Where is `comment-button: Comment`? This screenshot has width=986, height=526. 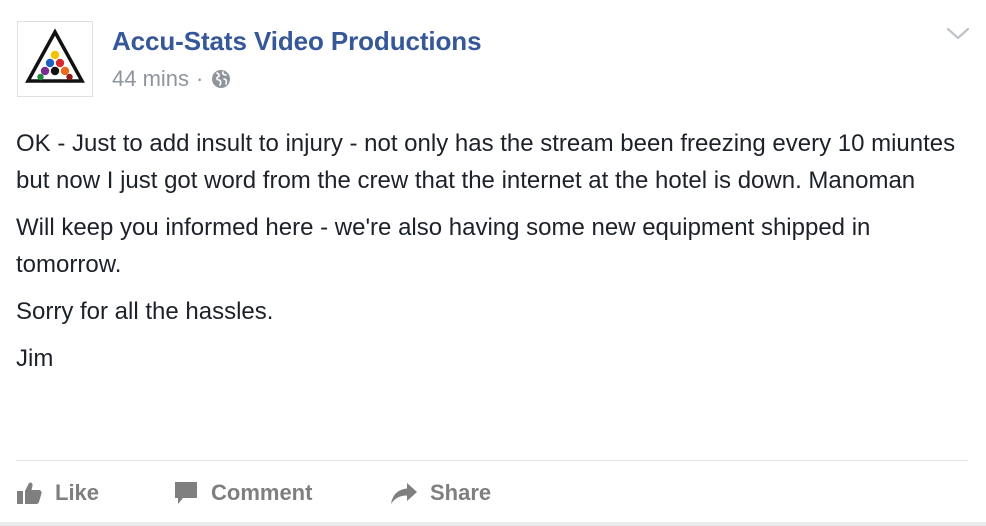
comment-button: Comment is located at coordinates (242, 493).